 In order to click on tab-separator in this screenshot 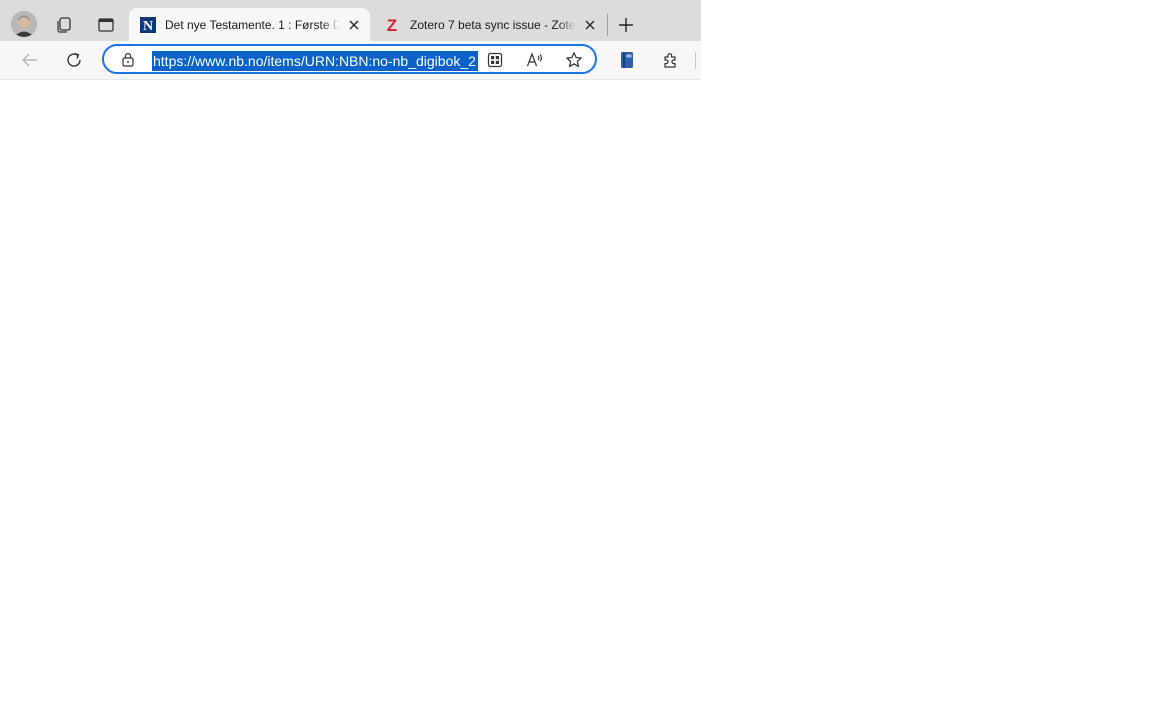, I will do `click(607, 25)`.